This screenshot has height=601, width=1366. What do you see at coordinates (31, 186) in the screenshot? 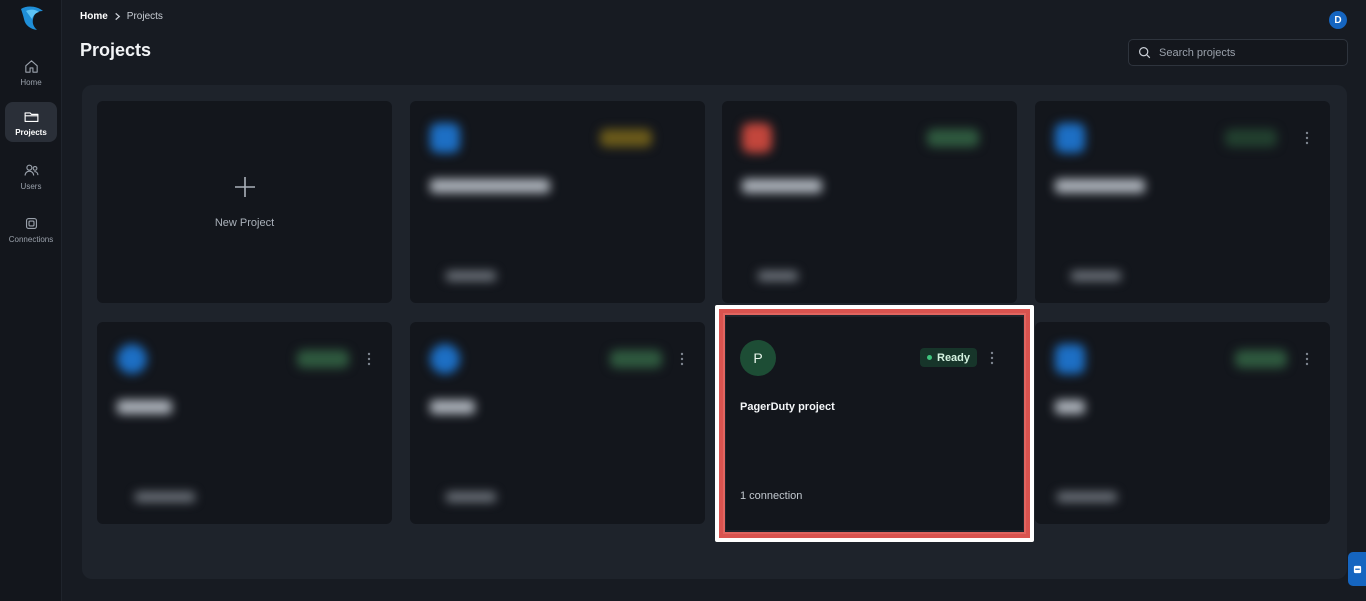
I see `sidebar-item-label: Users` at bounding box center [31, 186].